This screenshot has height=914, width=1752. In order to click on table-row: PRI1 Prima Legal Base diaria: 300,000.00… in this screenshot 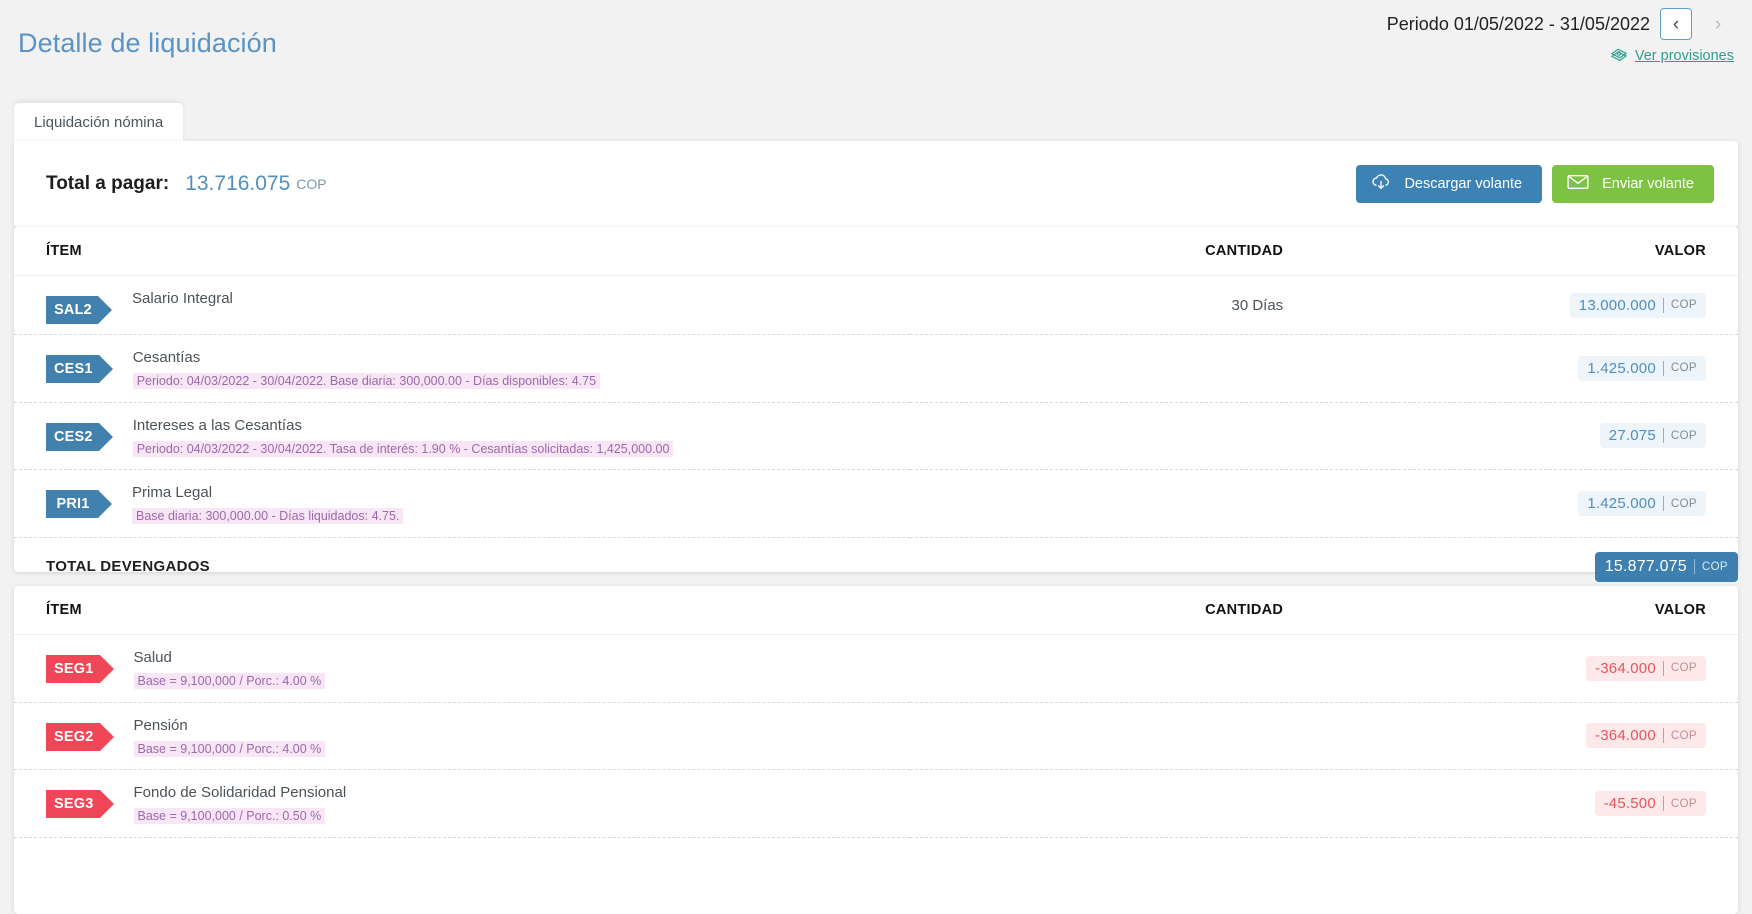, I will do `click(876, 503)`.